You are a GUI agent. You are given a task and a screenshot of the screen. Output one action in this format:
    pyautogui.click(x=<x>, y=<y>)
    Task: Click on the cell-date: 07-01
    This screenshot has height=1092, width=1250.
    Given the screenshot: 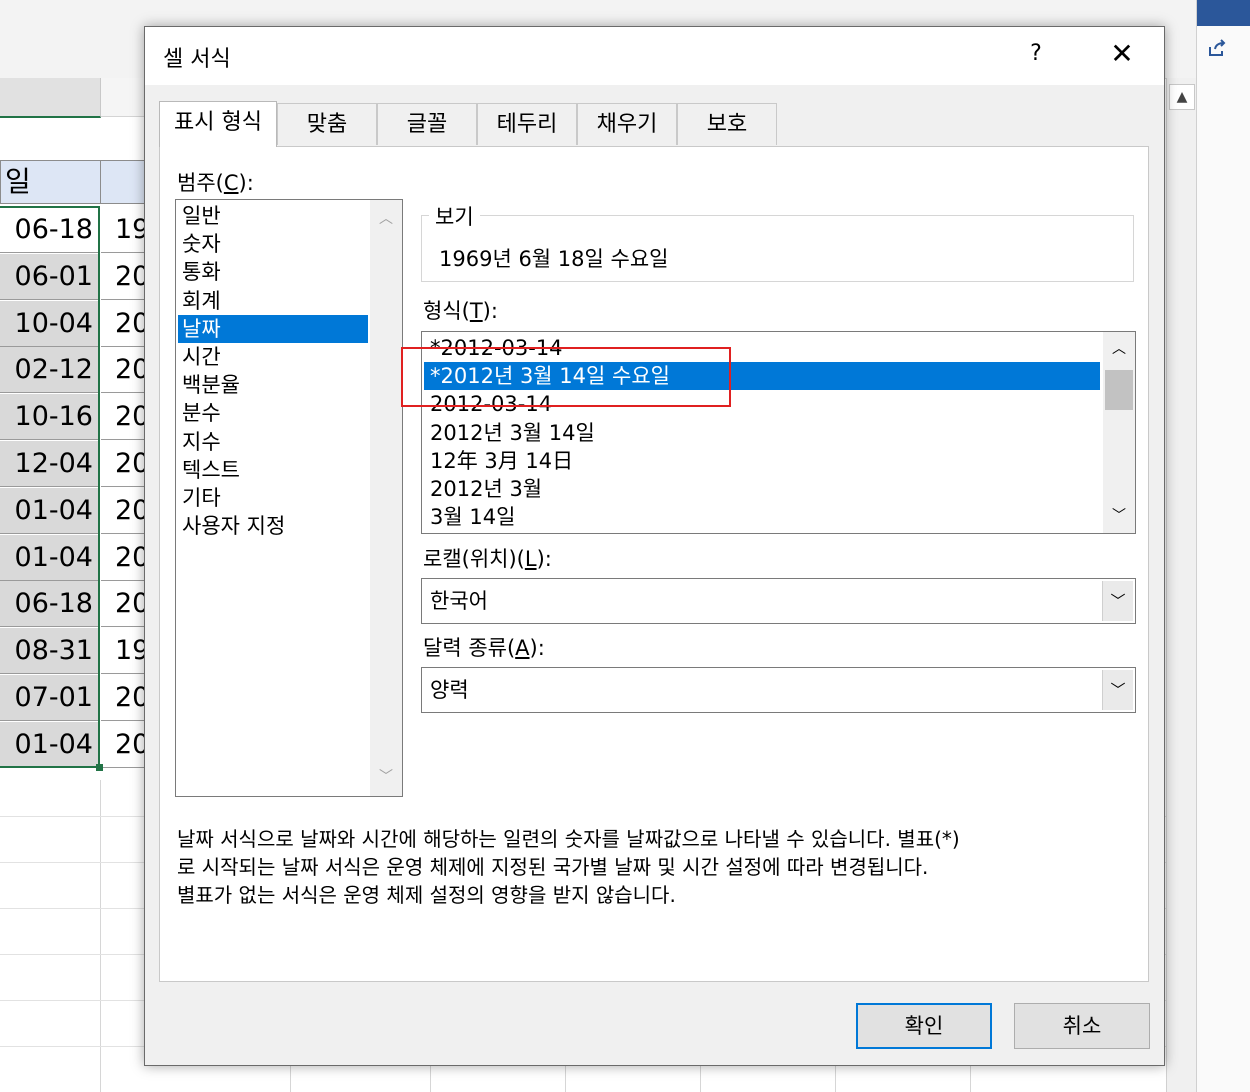 What is the action you would take?
    pyautogui.click(x=50, y=698)
    